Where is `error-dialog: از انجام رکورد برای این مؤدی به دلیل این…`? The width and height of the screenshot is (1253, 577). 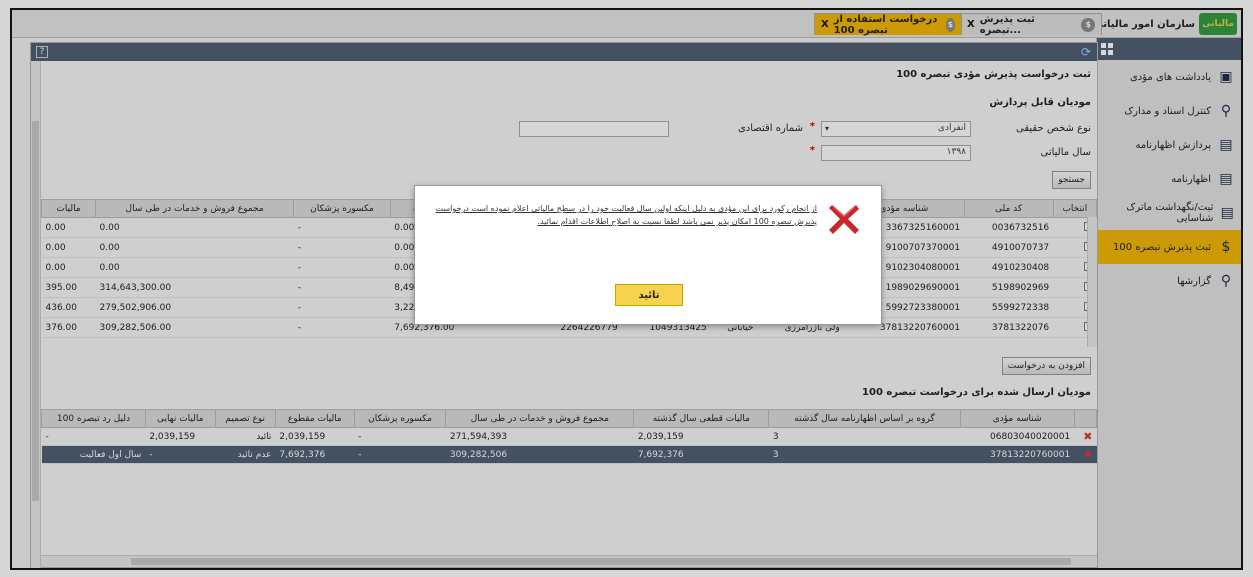 error-dialog: از انجام رکورد برای این مؤدی به دلیل این… is located at coordinates (648, 255).